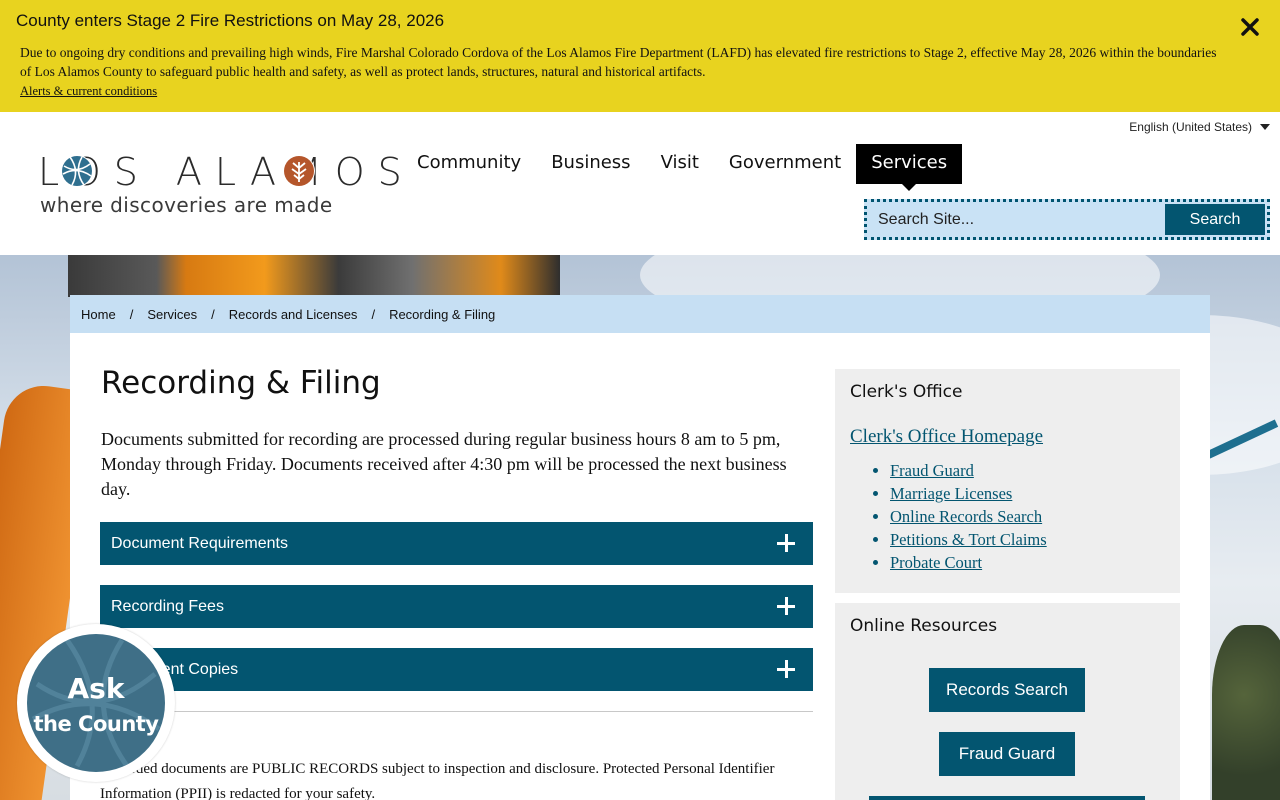 This screenshot has height=800, width=1280. What do you see at coordinates (241, 383) in the screenshot?
I see `page-title: Recording & Filing` at bounding box center [241, 383].